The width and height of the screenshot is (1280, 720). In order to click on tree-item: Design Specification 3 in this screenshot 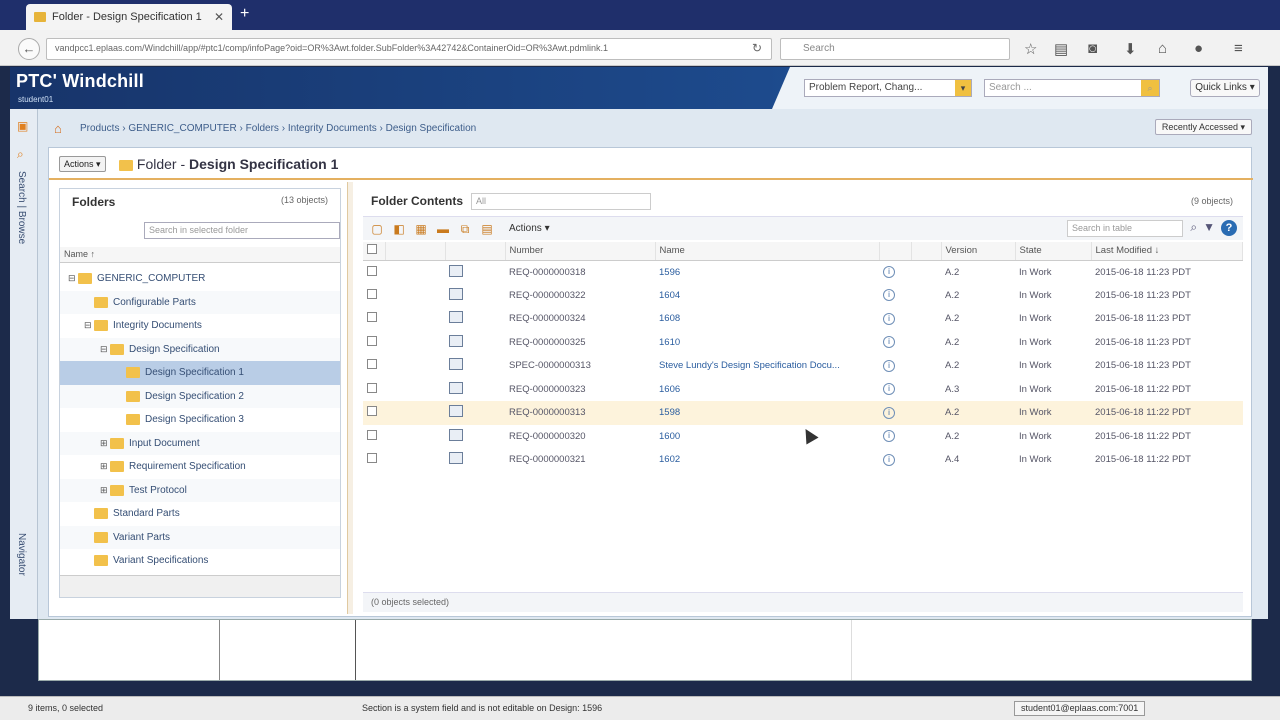, I will do `click(200, 420)`.